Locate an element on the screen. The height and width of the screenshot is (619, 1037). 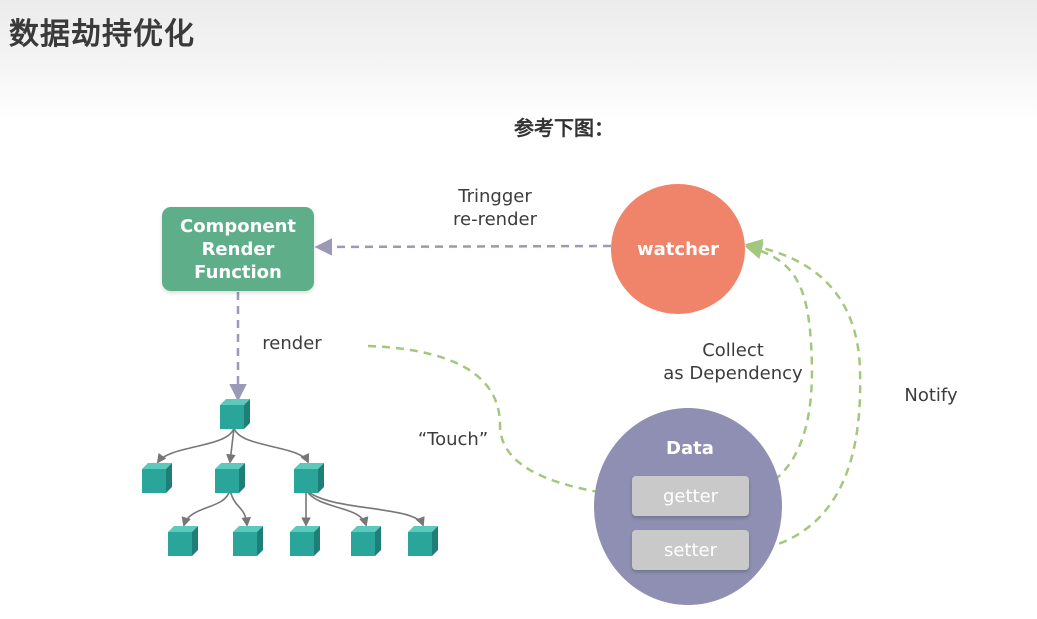
watcher-node: watcher is located at coordinates (678, 249).